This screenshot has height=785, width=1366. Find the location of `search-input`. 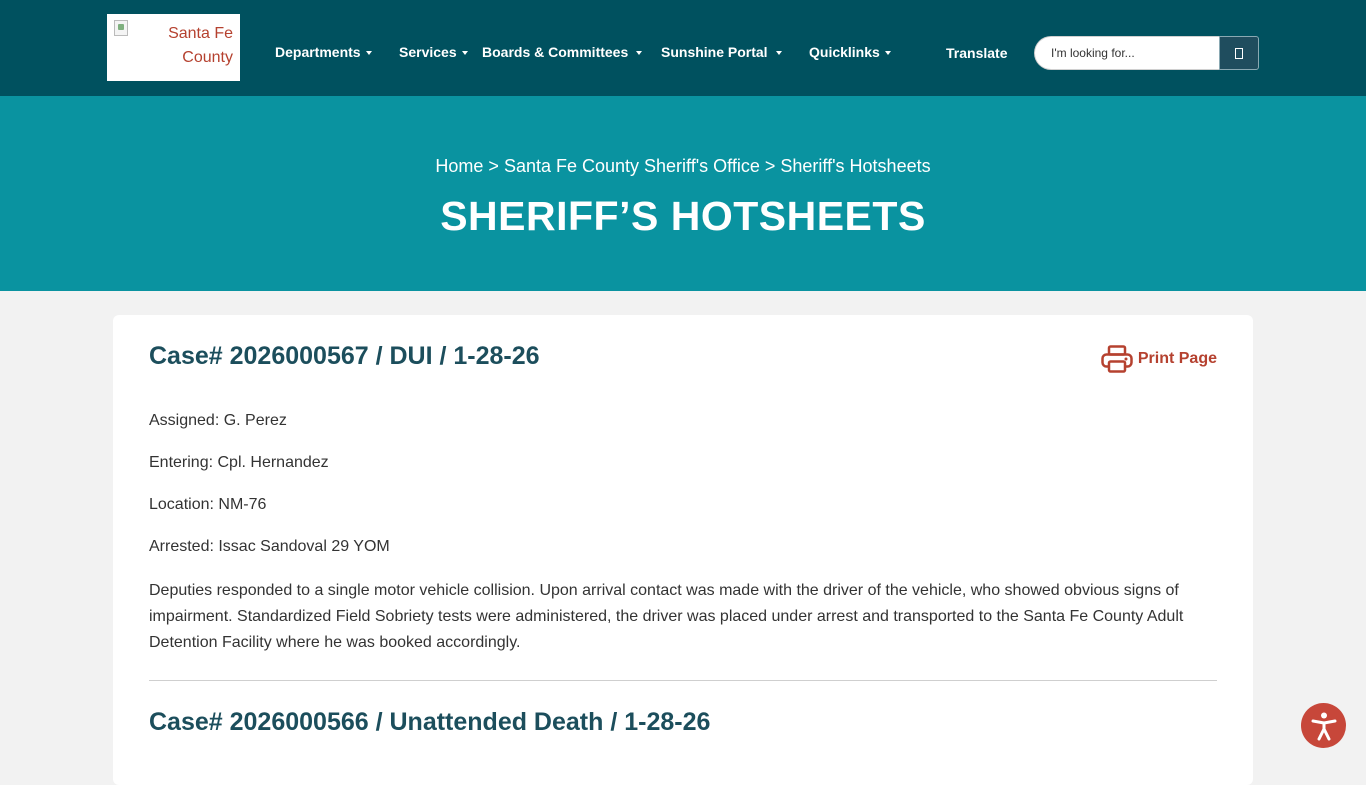

search-input is located at coordinates (1127, 53).